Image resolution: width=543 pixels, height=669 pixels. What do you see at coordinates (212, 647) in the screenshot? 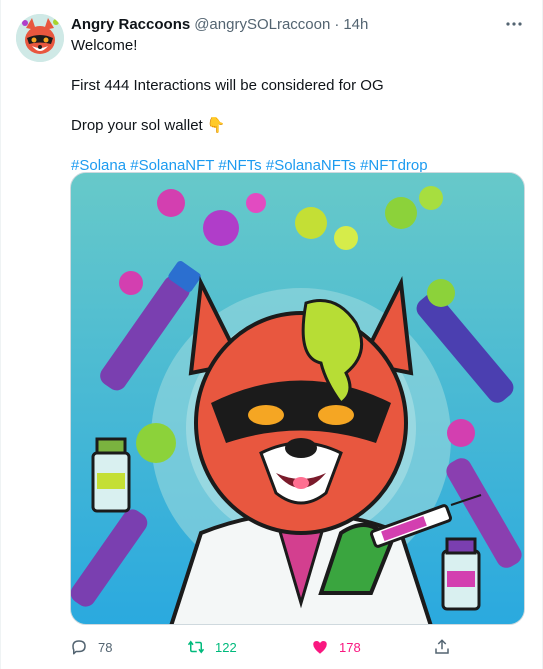
I see `retweet-button: 122` at bounding box center [212, 647].